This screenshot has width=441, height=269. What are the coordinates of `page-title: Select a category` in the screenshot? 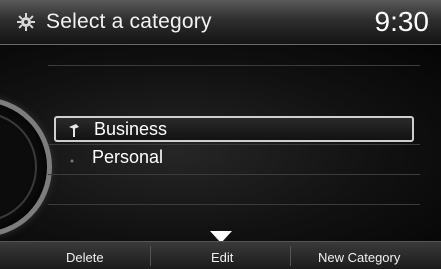 It's located at (129, 21).